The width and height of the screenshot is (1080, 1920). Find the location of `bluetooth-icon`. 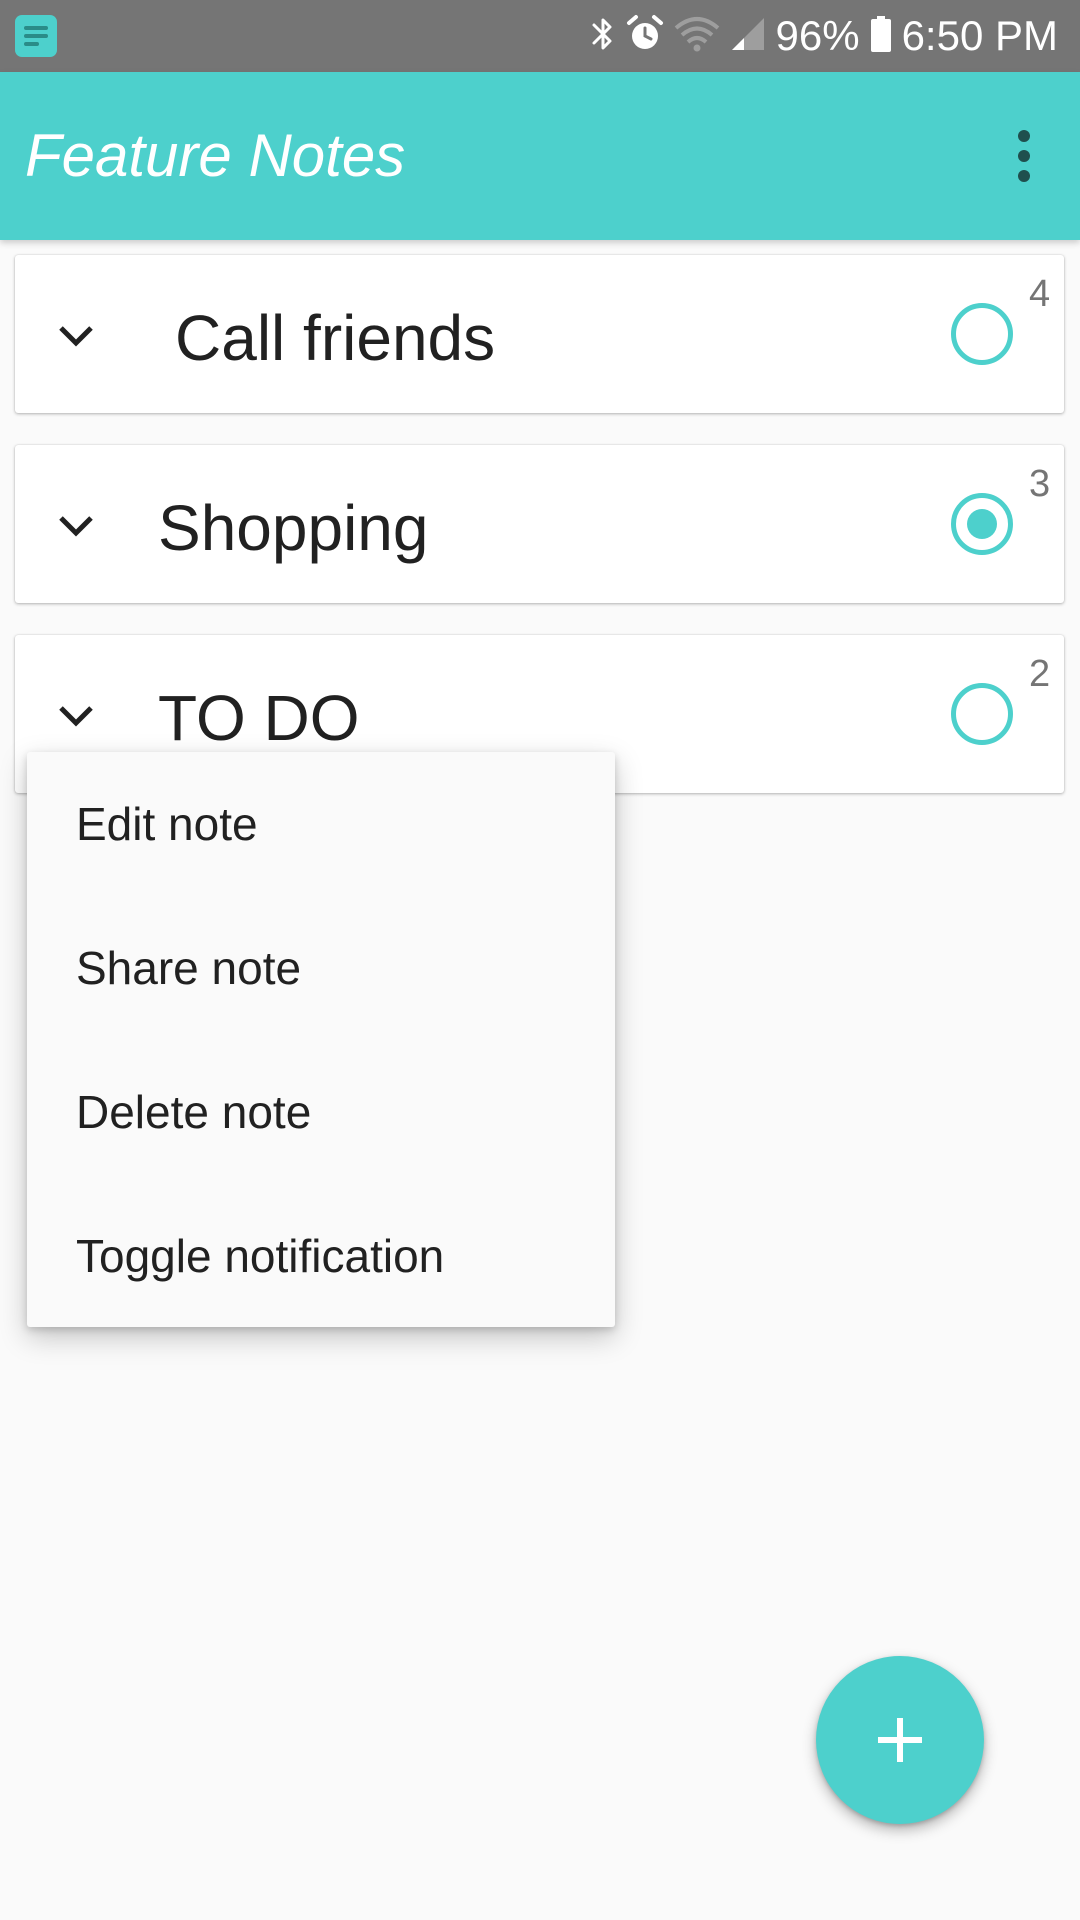

bluetooth-icon is located at coordinates (603, 36).